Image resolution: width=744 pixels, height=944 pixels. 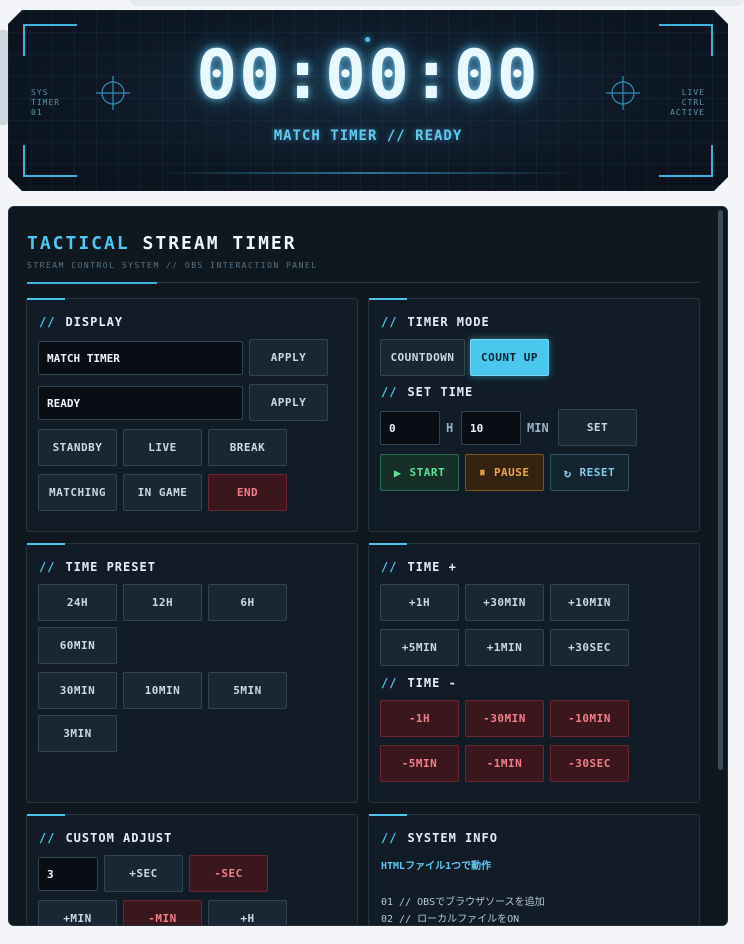 What do you see at coordinates (686, 161) in the screenshot?
I see `corner-bracket-bottom-right` at bounding box center [686, 161].